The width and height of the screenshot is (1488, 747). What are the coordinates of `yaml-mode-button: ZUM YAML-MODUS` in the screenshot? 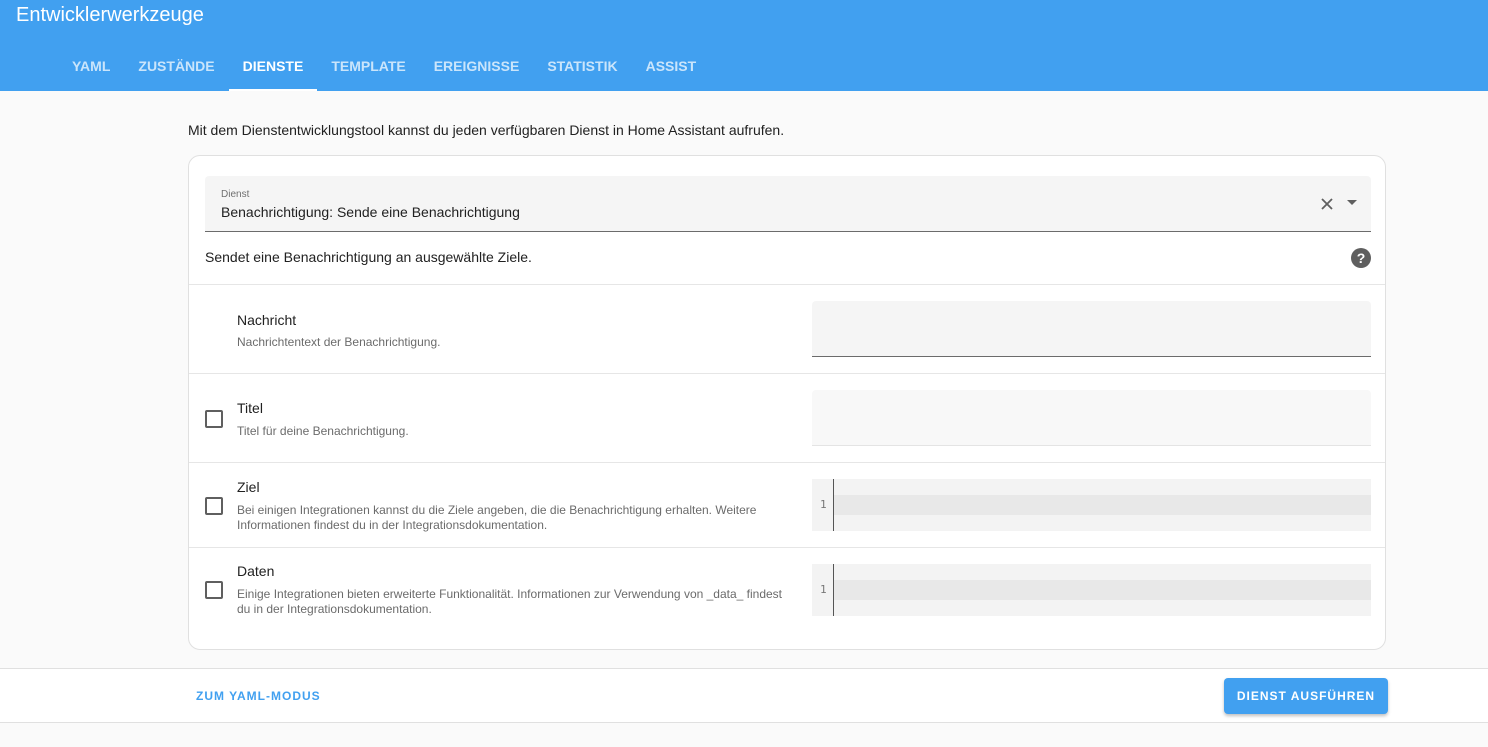 It's located at (258, 696).